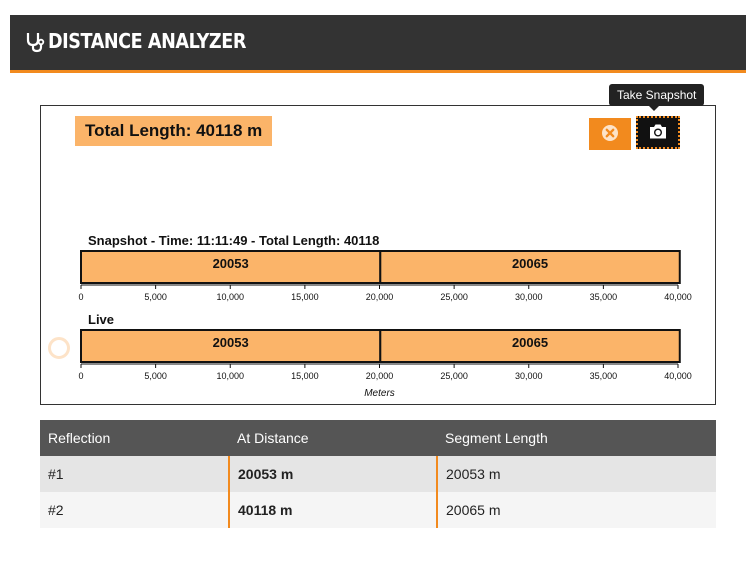 The image size is (756, 567). I want to click on table-header-row: Reflection At Distance Segment Length, so click(378, 438).